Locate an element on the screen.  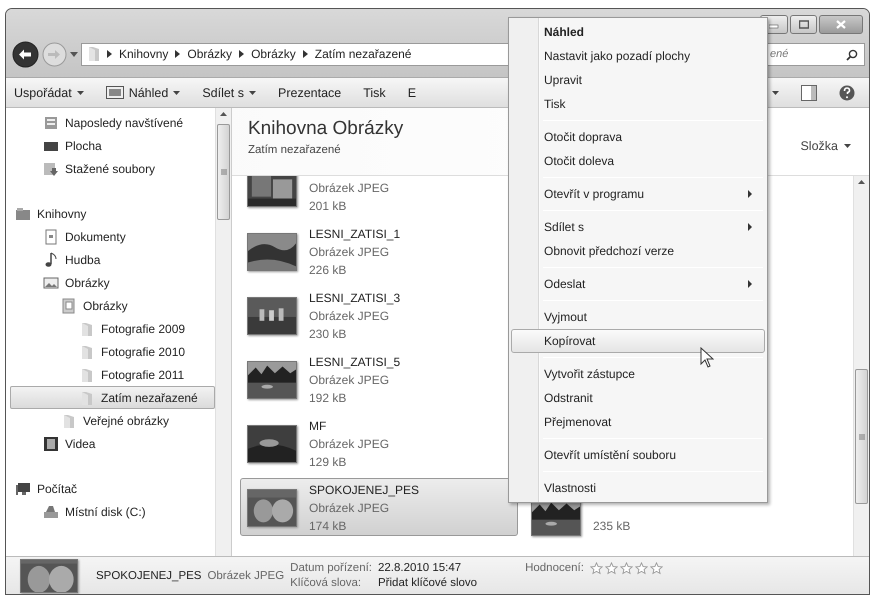
disk-drive-icon is located at coordinates (51, 512).